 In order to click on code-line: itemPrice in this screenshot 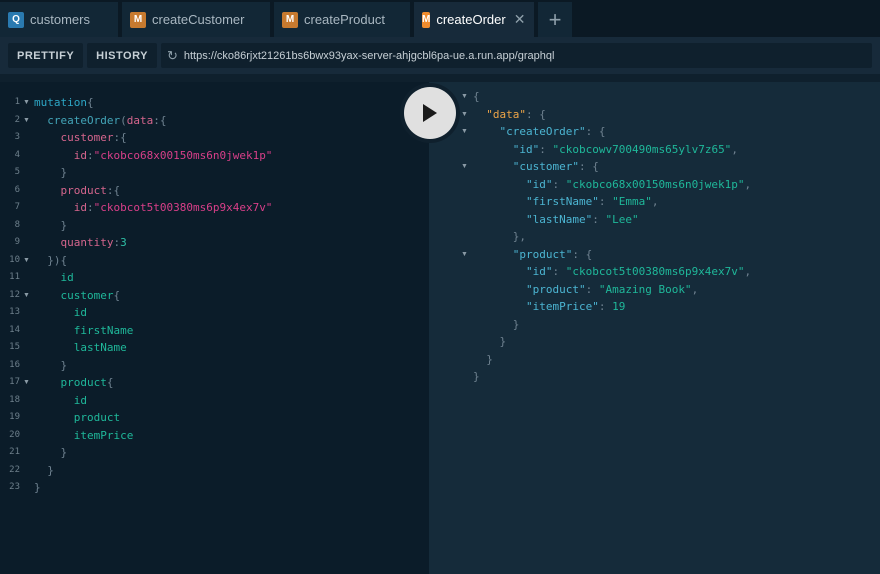, I will do `click(84, 436)`.